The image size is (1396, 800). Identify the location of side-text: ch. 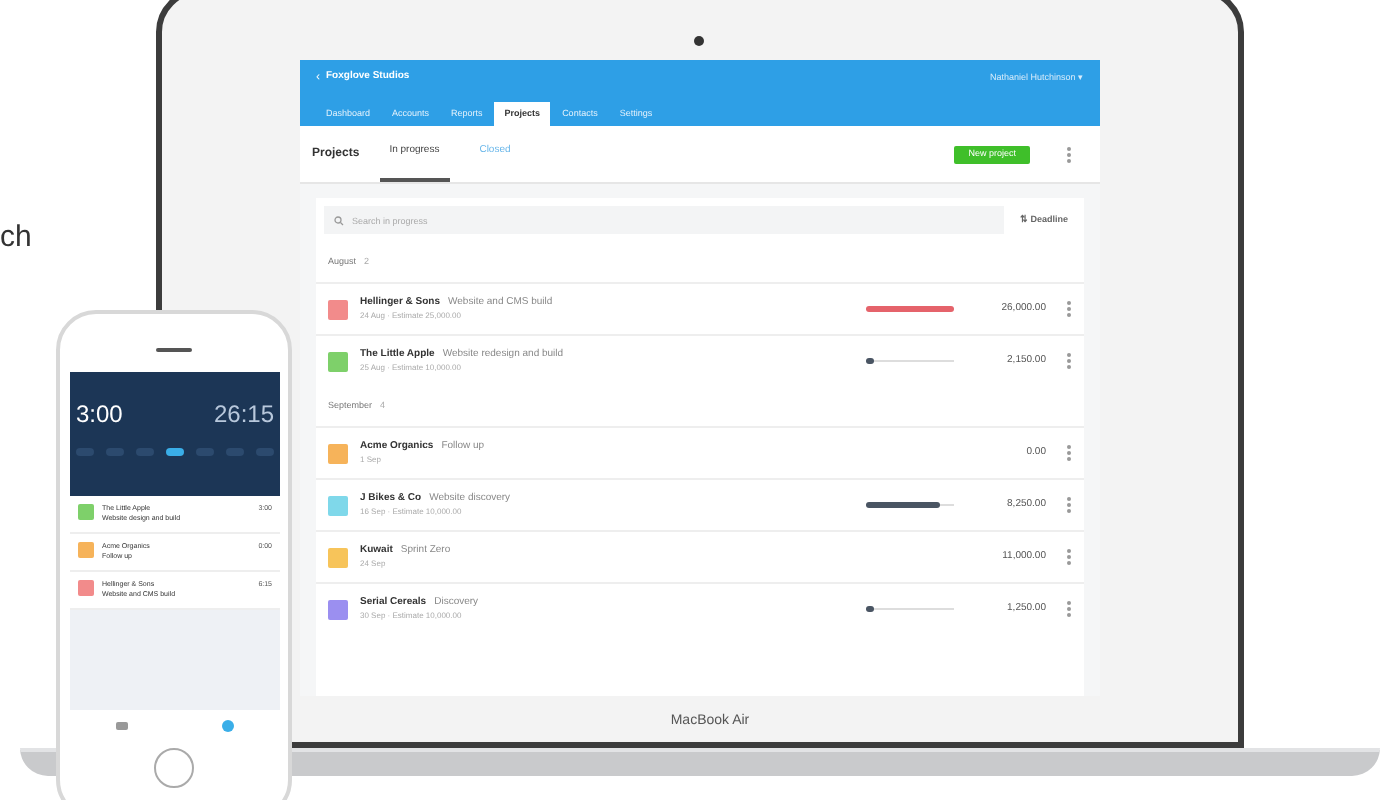
(16, 238).